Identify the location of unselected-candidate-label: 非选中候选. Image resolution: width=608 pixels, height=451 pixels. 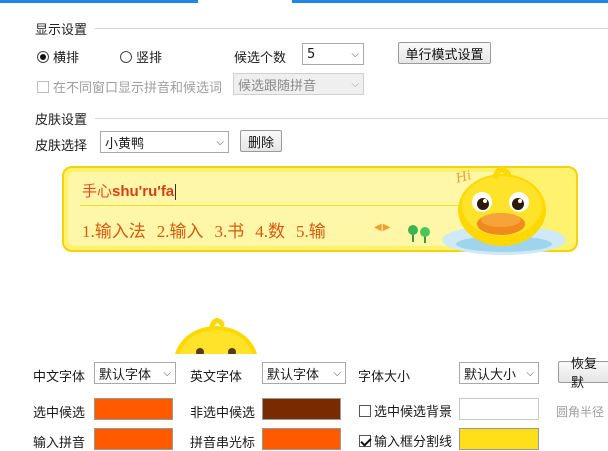
(223, 413).